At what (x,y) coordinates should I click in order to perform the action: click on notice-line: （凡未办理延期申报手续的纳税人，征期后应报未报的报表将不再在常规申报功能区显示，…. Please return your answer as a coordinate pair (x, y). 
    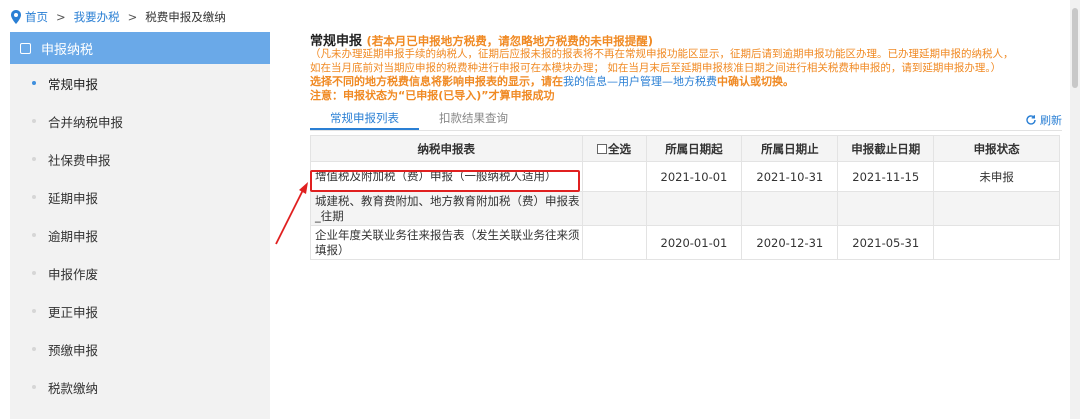
    Looking at the image, I should click on (662, 54).